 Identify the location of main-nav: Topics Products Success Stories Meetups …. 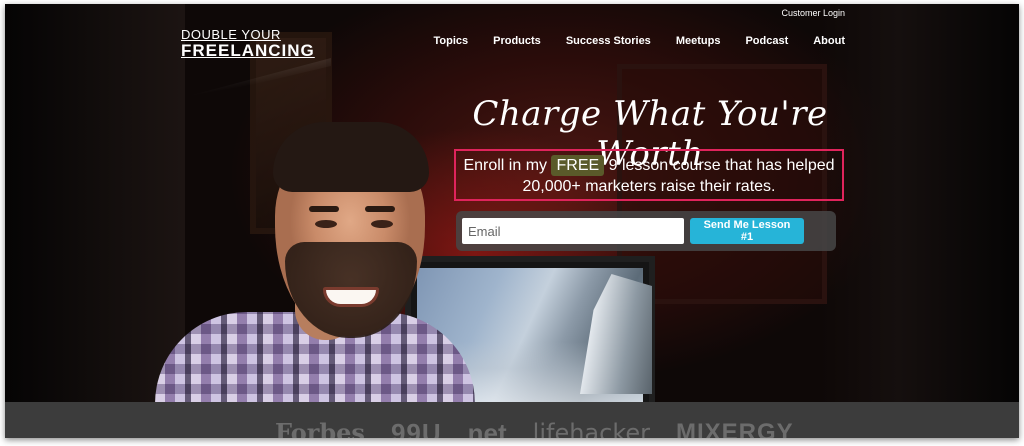
(639, 41).